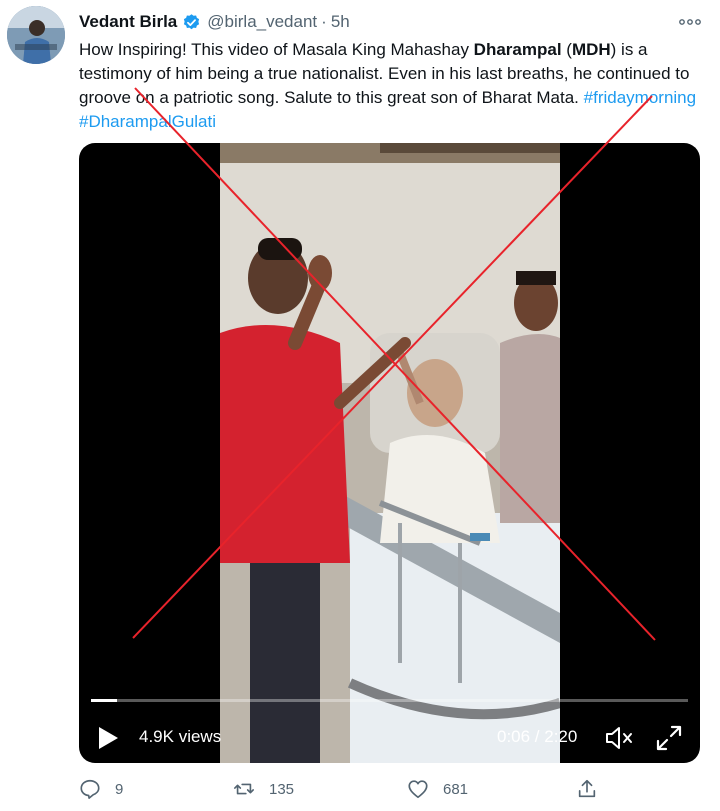 The width and height of the screenshot is (720, 811). Describe the element at coordinates (669, 738) in the screenshot. I see `fullscreen-icon` at that location.